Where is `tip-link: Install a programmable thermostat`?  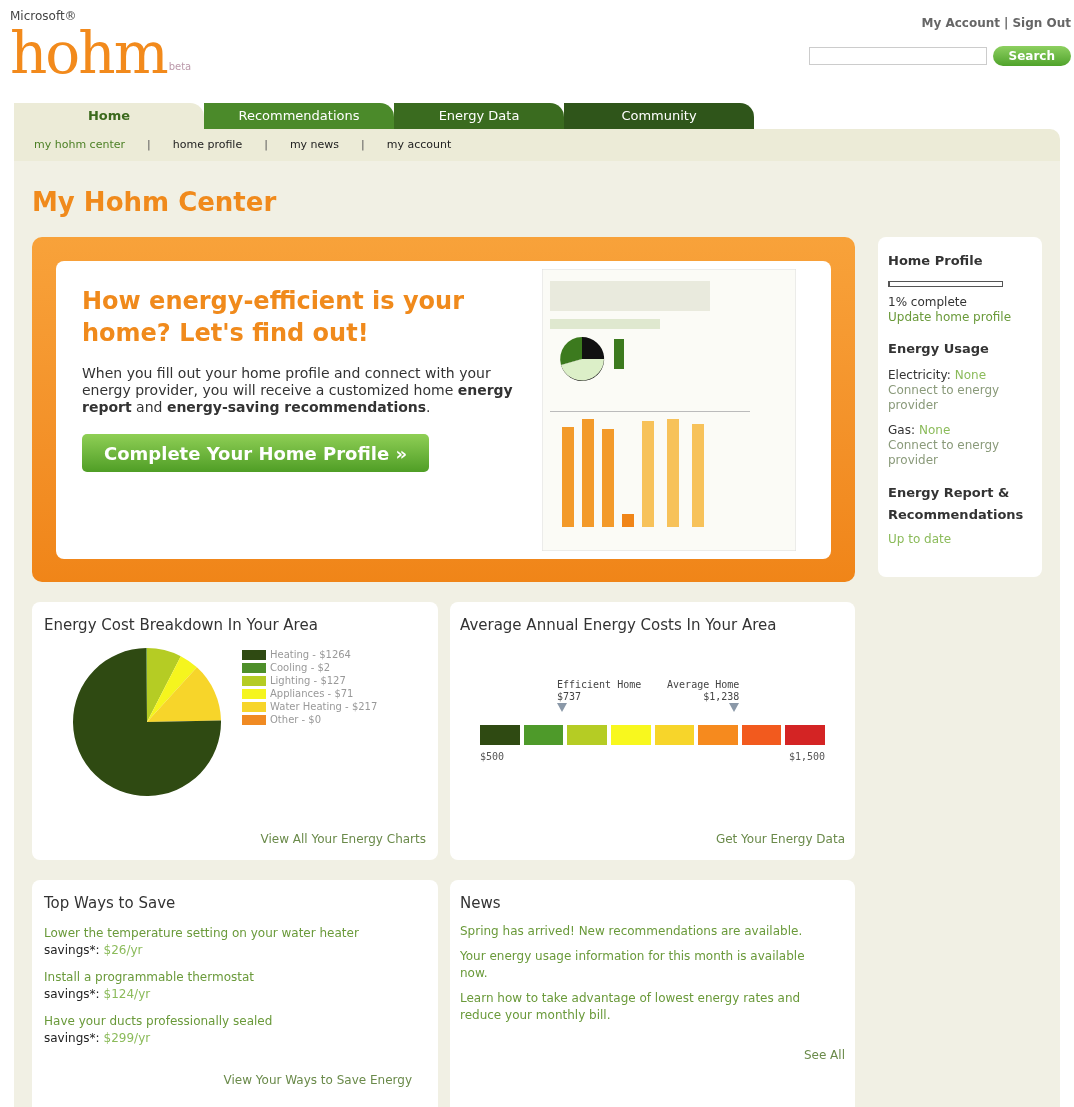
tip-link: Install a programmable thermostat is located at coordinates (235, 977).